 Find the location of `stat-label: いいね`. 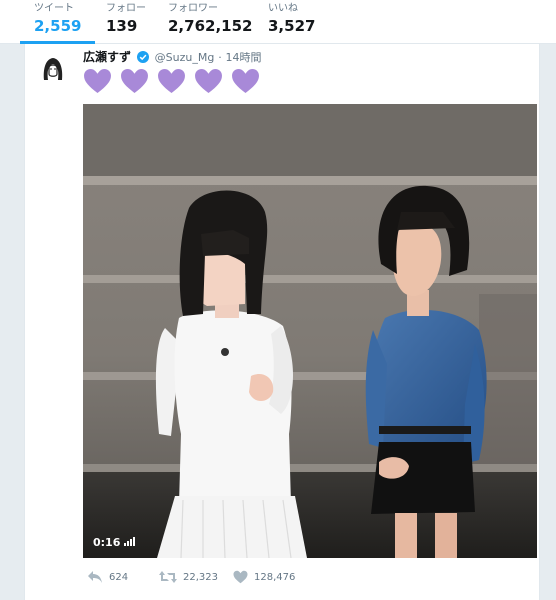

stat-label: いいね is located at coordinates (283, 8).